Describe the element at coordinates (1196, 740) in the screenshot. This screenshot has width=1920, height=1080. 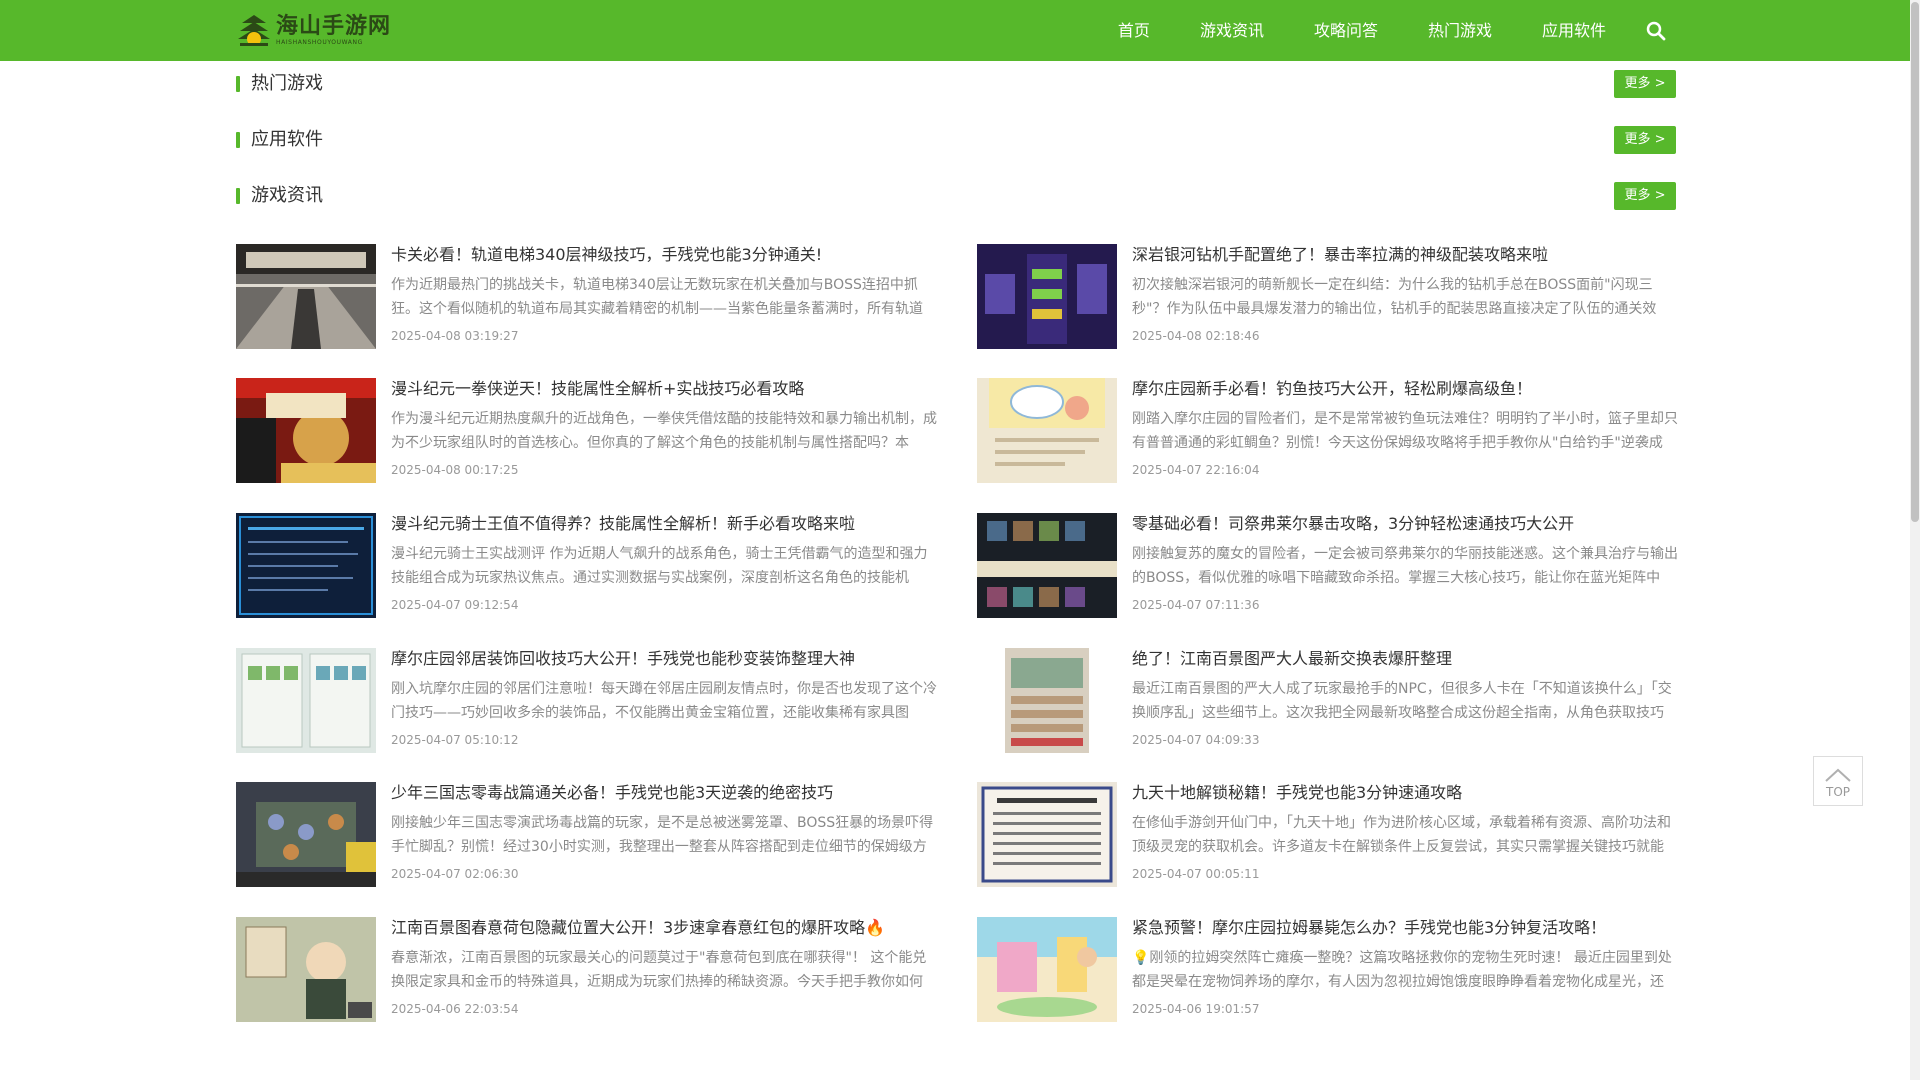
I see `article-date: 2025-04-07 04:09:33` at that location.